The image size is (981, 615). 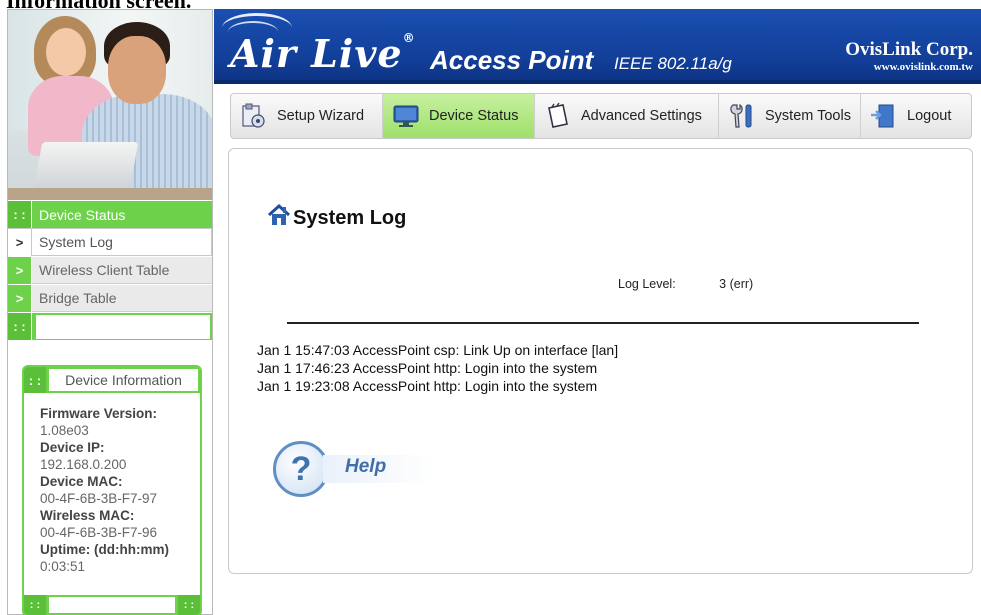 What do you see at coordinates (350, 217) in the screenshot?
I see `page-title-text: System Log` at bounding box center [350, 217].